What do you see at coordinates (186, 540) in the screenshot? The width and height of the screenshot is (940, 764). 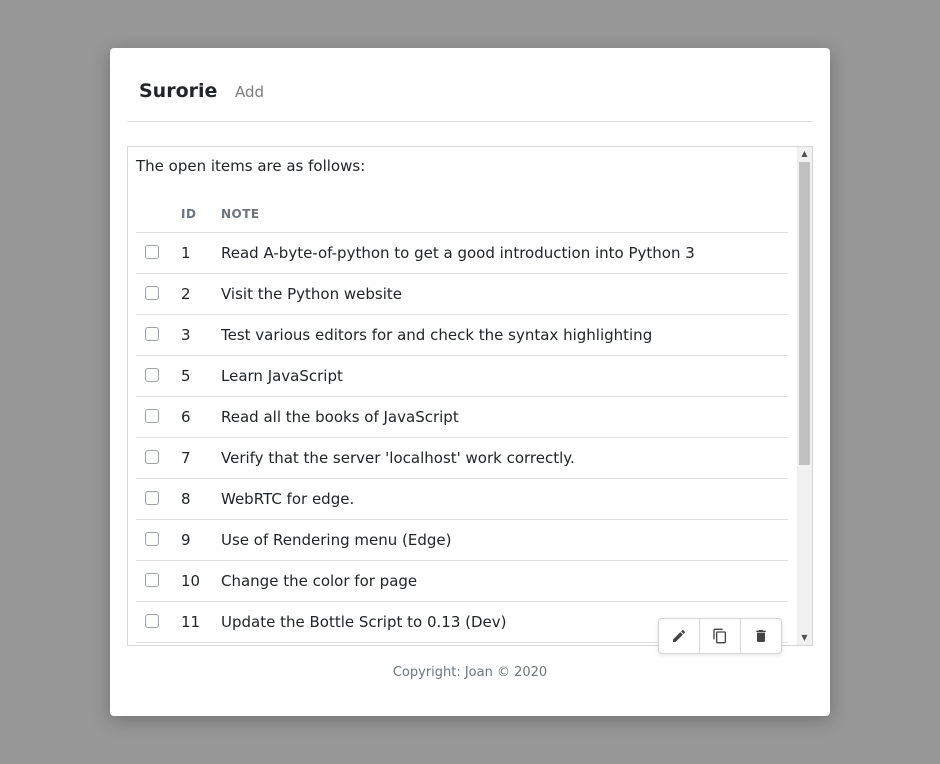 I see `row-id: 9` at bounding box center [186, 540].